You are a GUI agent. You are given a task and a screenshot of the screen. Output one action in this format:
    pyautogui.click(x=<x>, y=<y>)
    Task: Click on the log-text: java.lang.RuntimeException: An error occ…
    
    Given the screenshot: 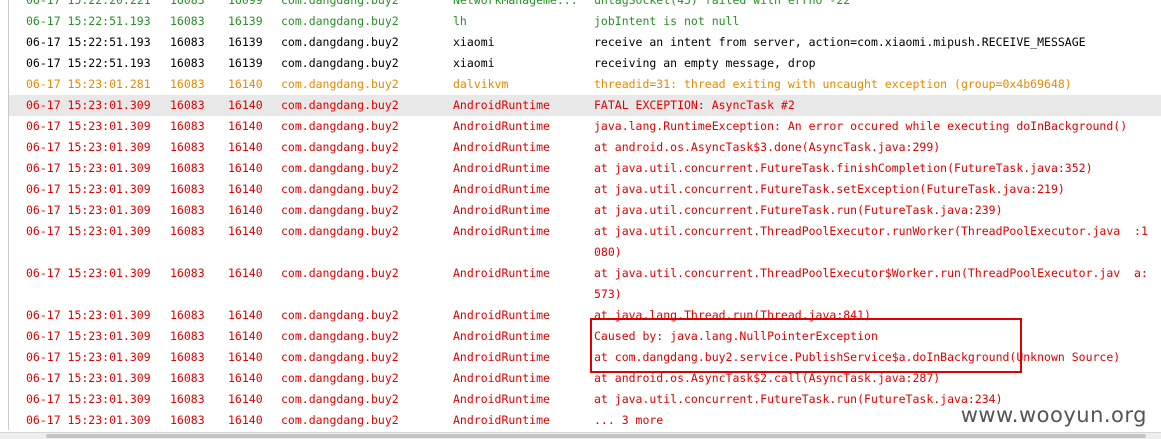 What is the action you would take?
    pyautogui.click(x=861, y=126)
    